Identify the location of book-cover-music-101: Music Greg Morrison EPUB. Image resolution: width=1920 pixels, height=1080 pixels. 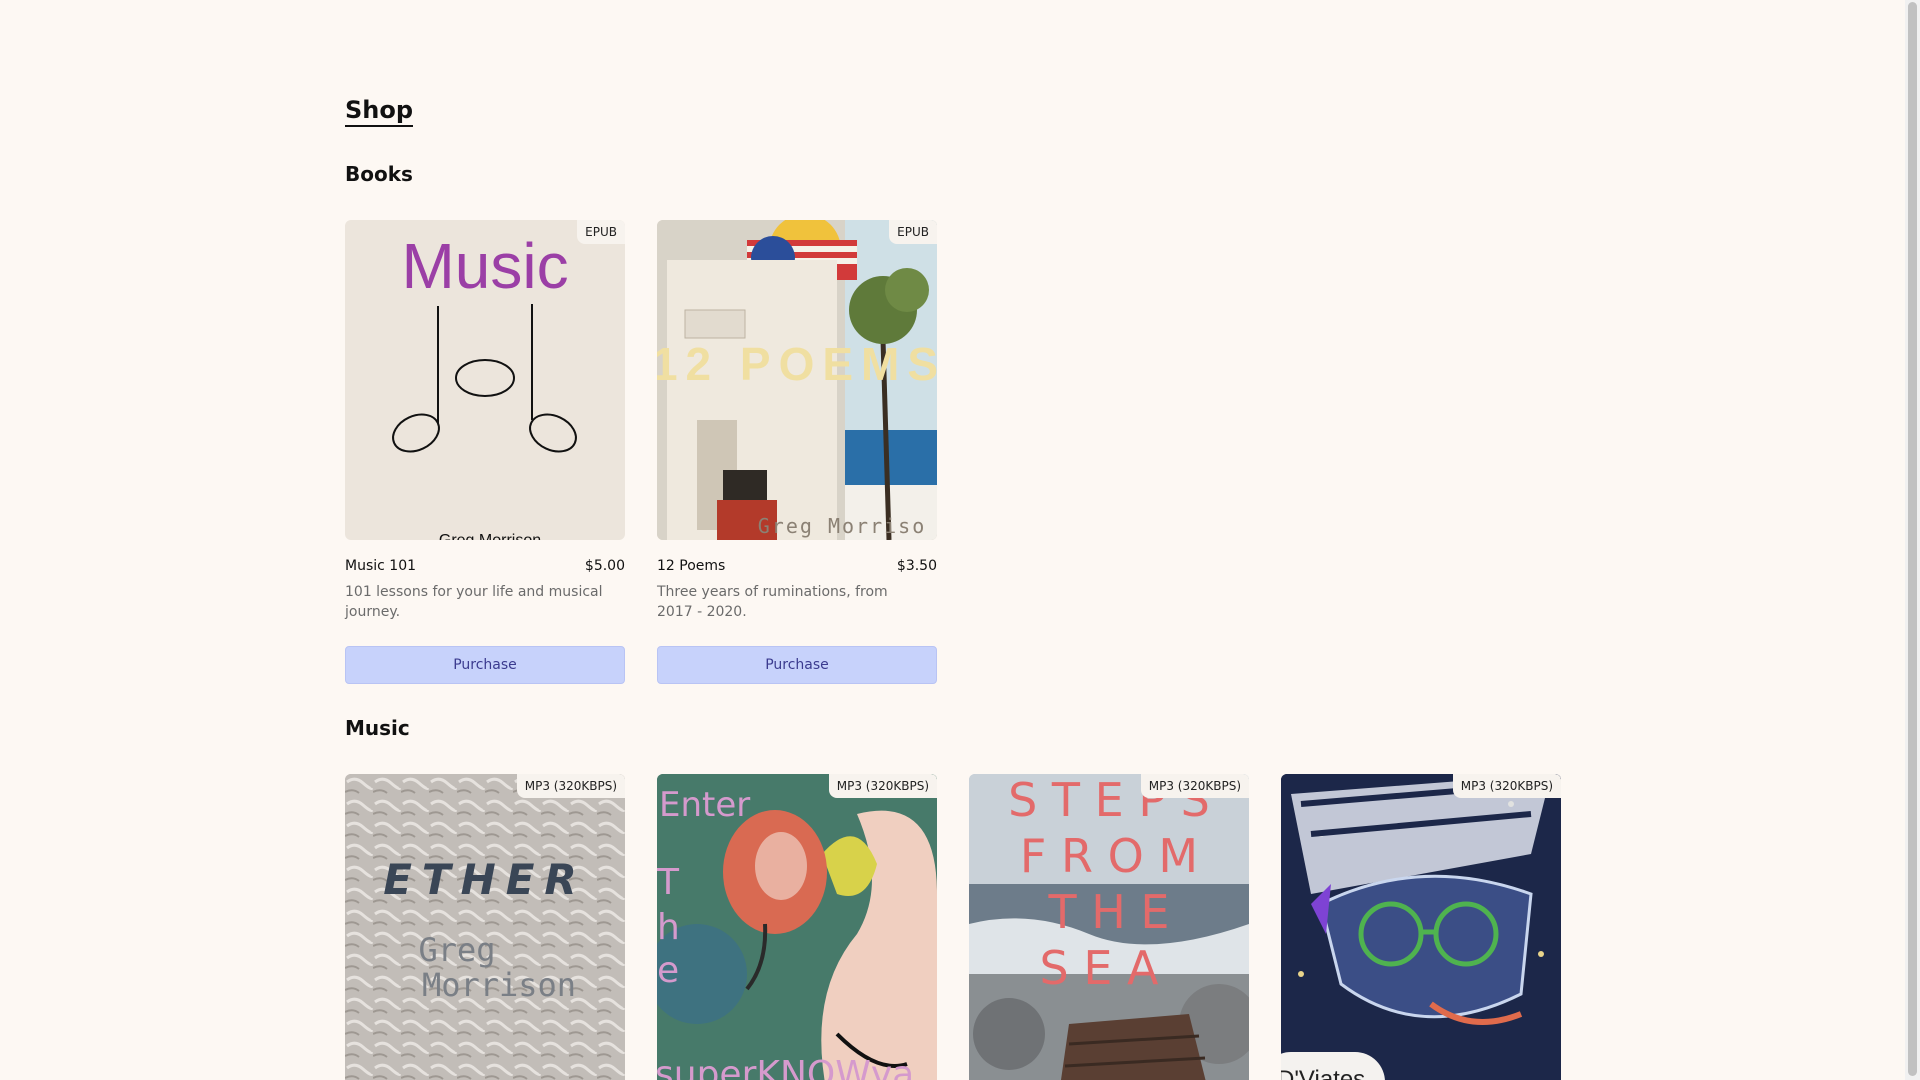
(485, 380).